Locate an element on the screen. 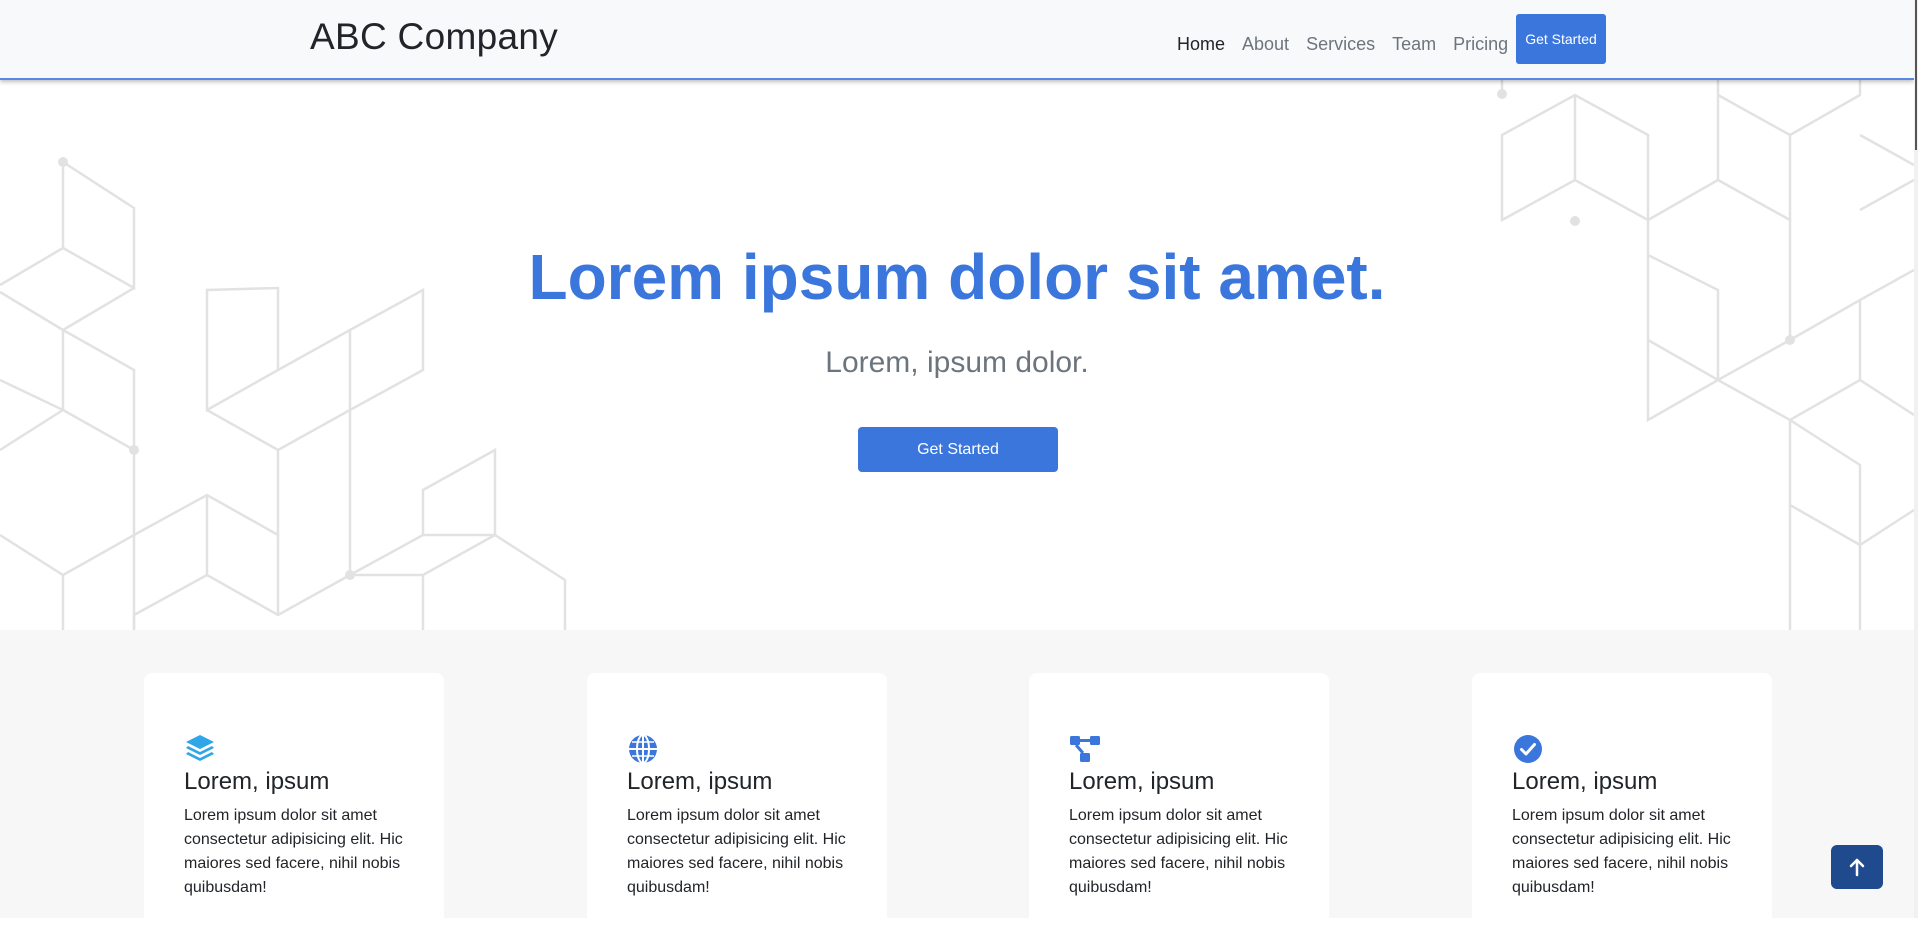 Image resolution: width=1918 pixels, height=933 pixels. brand-logo: ABC Company is located at coordinates (434, 37).